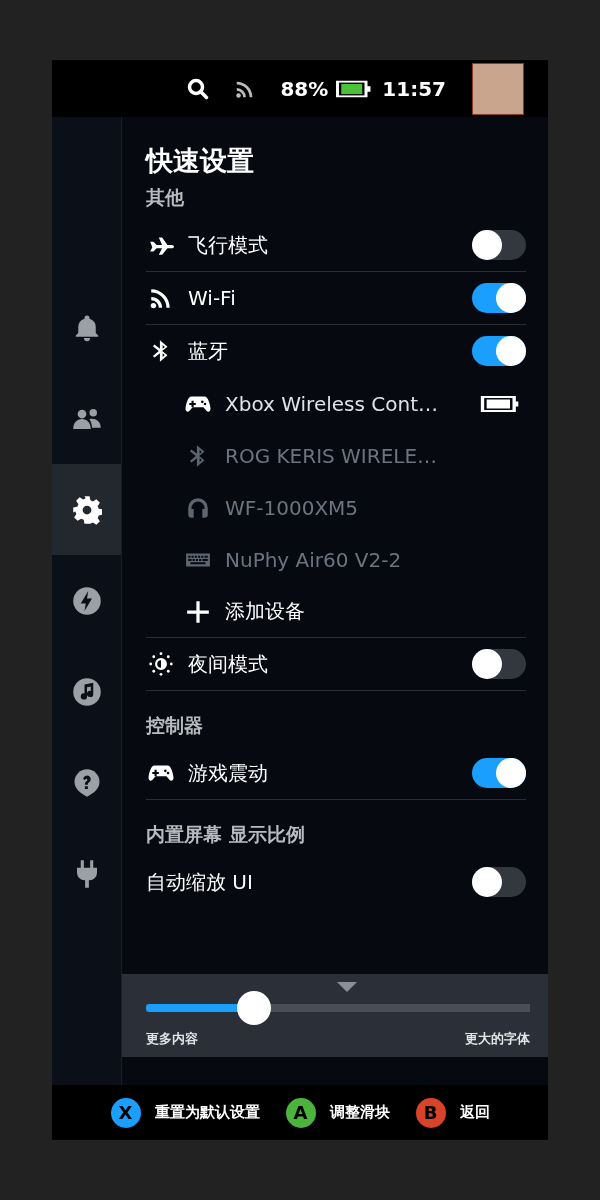  I want to click on sidebar-tab, so click(86, 509).